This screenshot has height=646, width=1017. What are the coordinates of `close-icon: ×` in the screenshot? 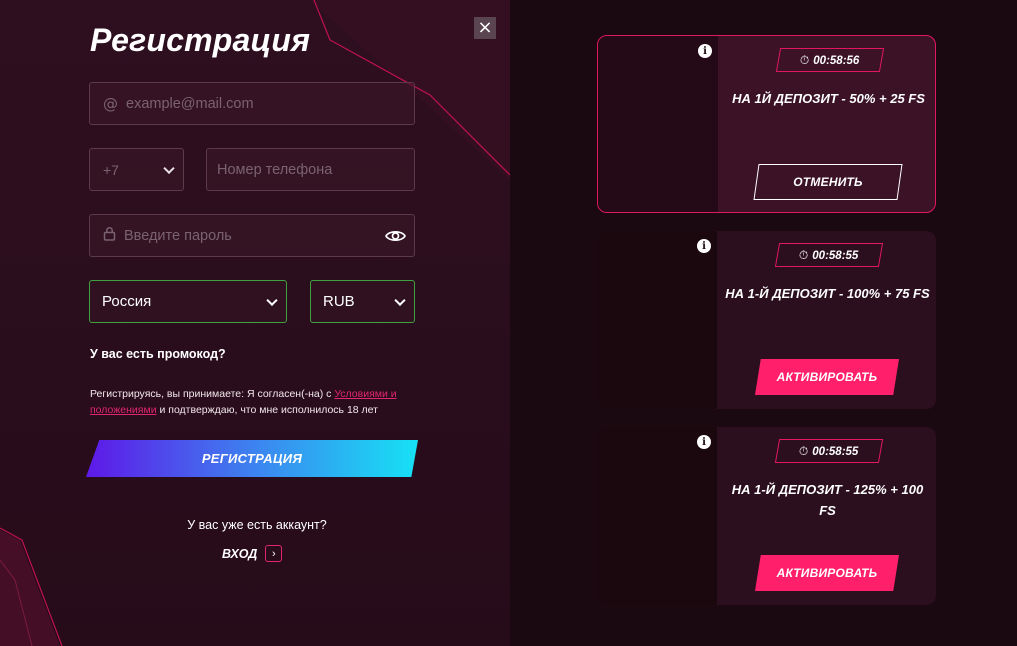 It's located at (485, 27).